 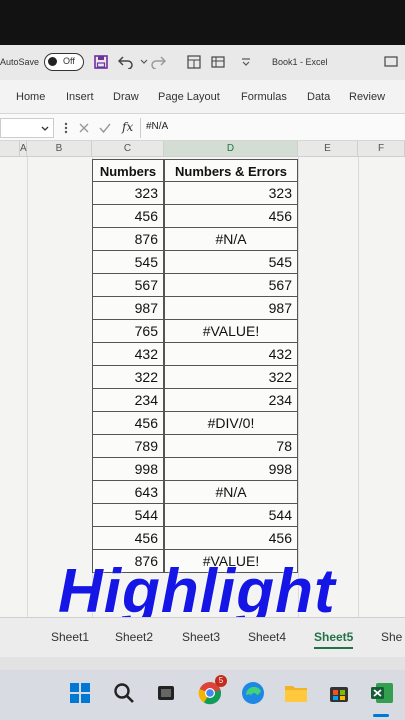 I want to click on excel-icon, so click(x=382, y=693).